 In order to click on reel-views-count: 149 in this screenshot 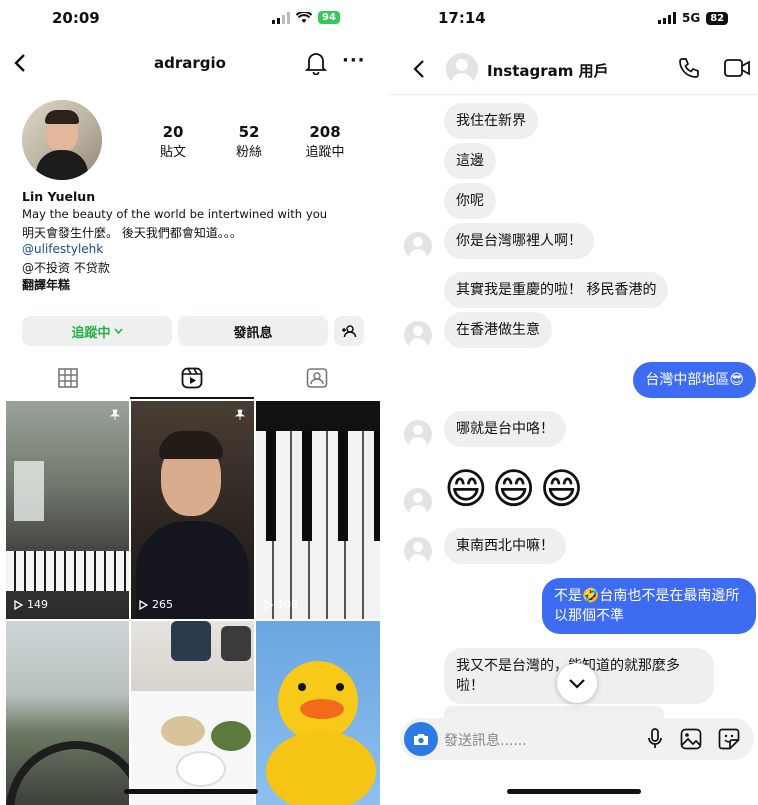, I will do `click(37, 604)`.